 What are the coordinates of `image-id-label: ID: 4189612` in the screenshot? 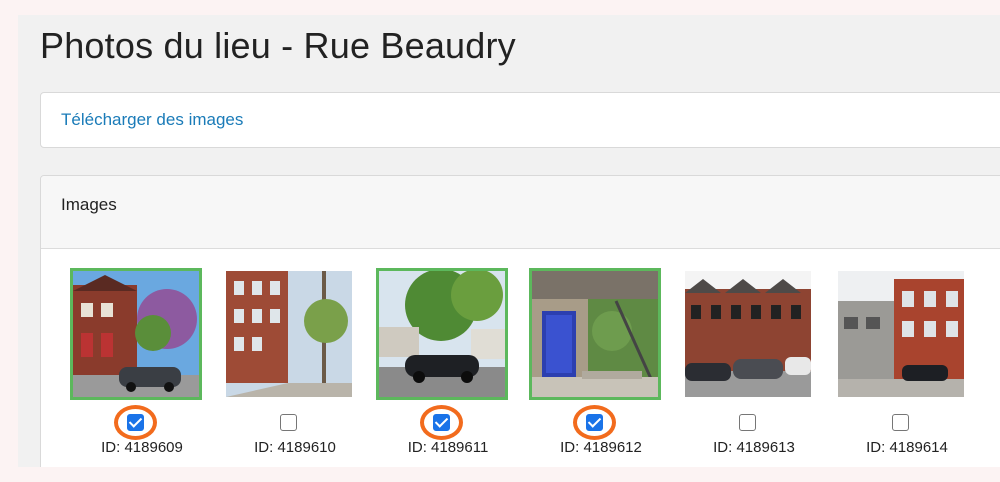 It's located at (601, 447).